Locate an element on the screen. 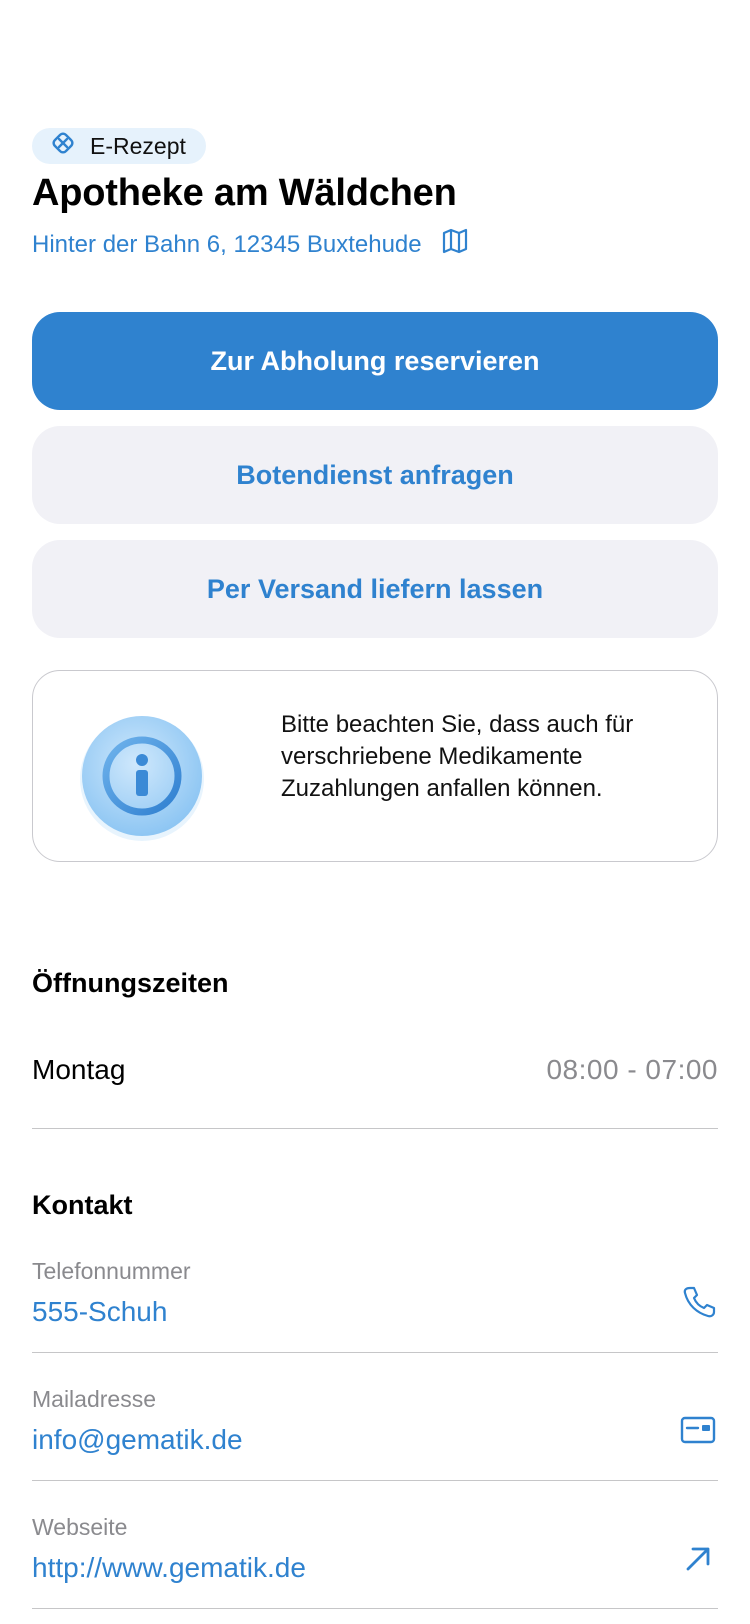 This screenshot has width=750, height=1624. courier-service-button: Botendienst anfragen is located at coordinates (375, 475).